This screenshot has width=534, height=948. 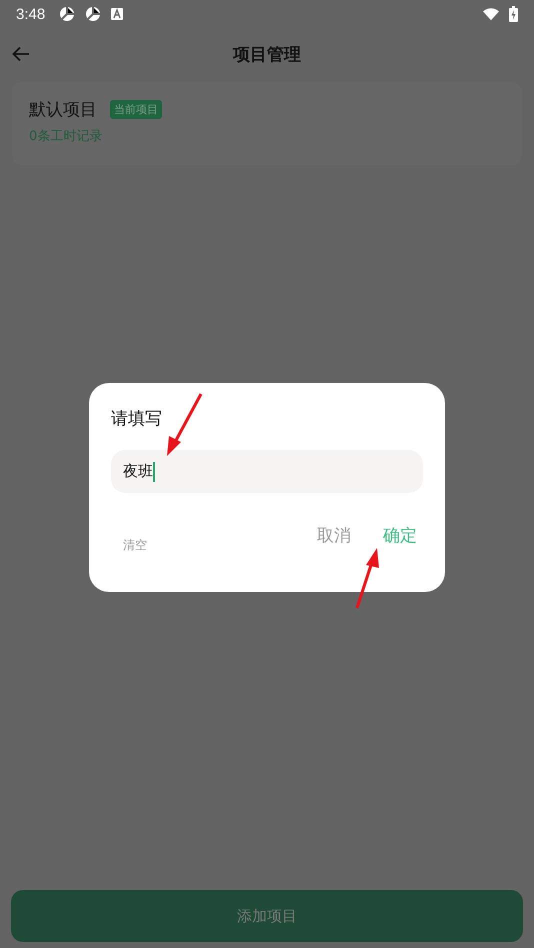 What do you see at coordinates (267, 916) in the screenshot?
I see `add-project-button: 添加项目` at bounding box center [267, 916].